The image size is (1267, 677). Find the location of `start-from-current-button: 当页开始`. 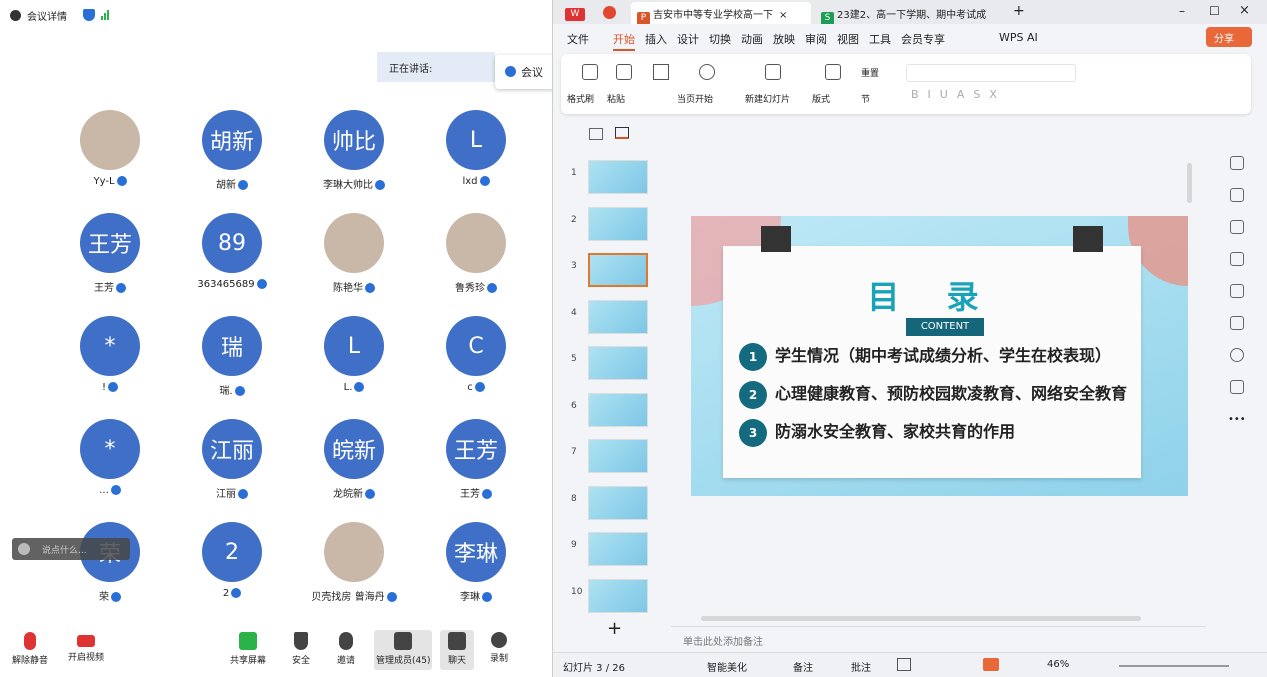

start-from-current-button: 当页开始 is located at coordinates (695, 98).